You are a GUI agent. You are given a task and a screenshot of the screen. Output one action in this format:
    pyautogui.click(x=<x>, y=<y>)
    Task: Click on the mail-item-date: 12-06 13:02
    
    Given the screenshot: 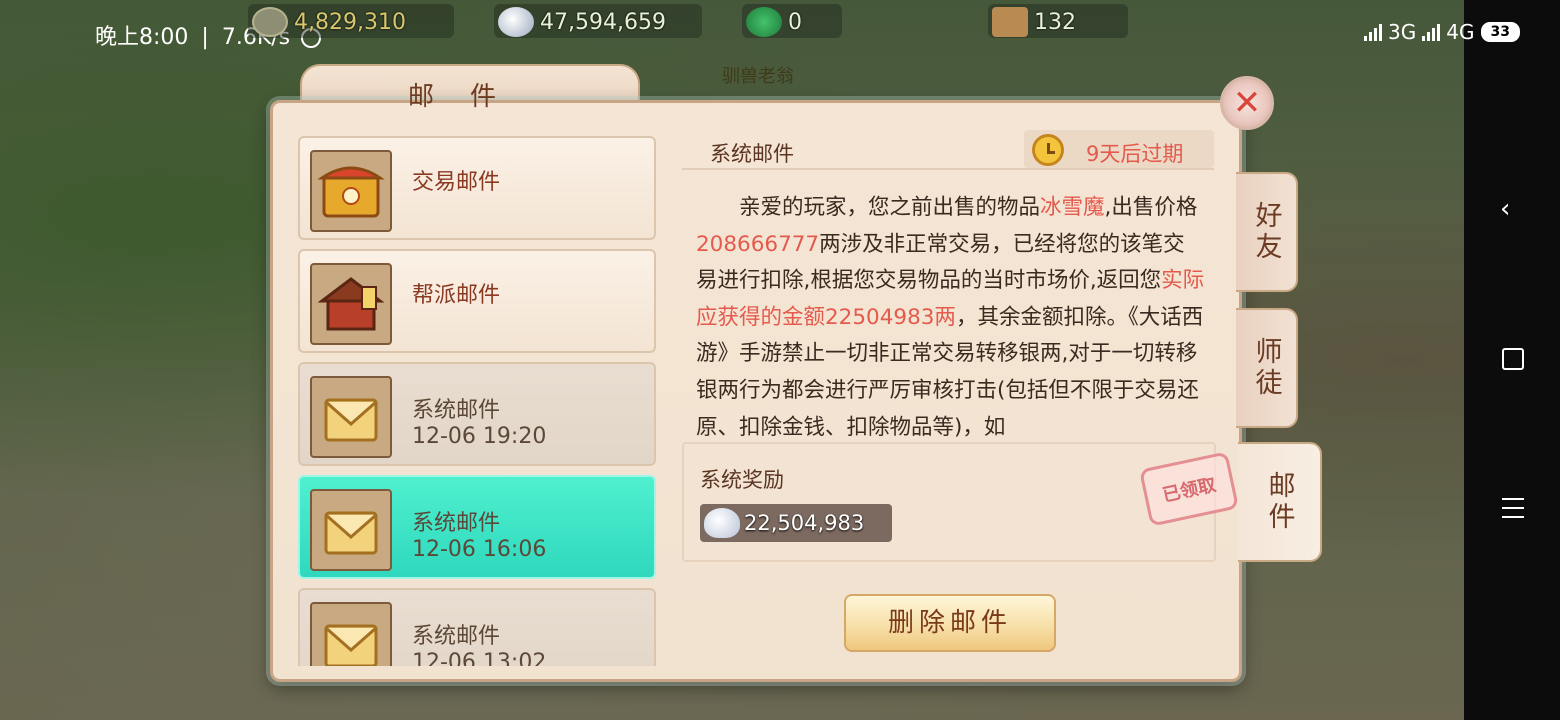 What is the action you would take?
    pyautogui.click(x=479, y=658)
    